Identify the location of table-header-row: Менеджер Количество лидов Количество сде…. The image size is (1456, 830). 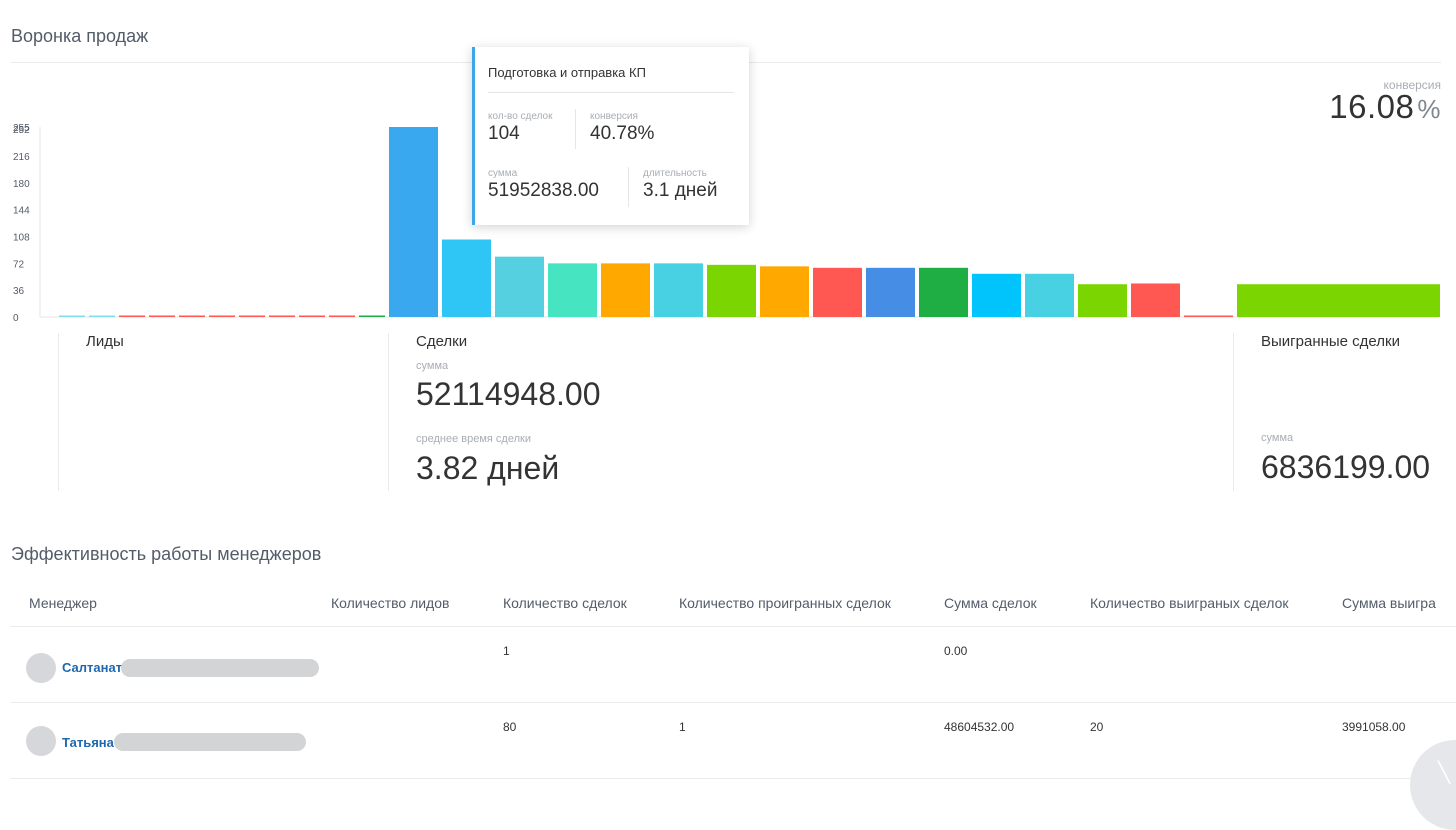
(733, 603).